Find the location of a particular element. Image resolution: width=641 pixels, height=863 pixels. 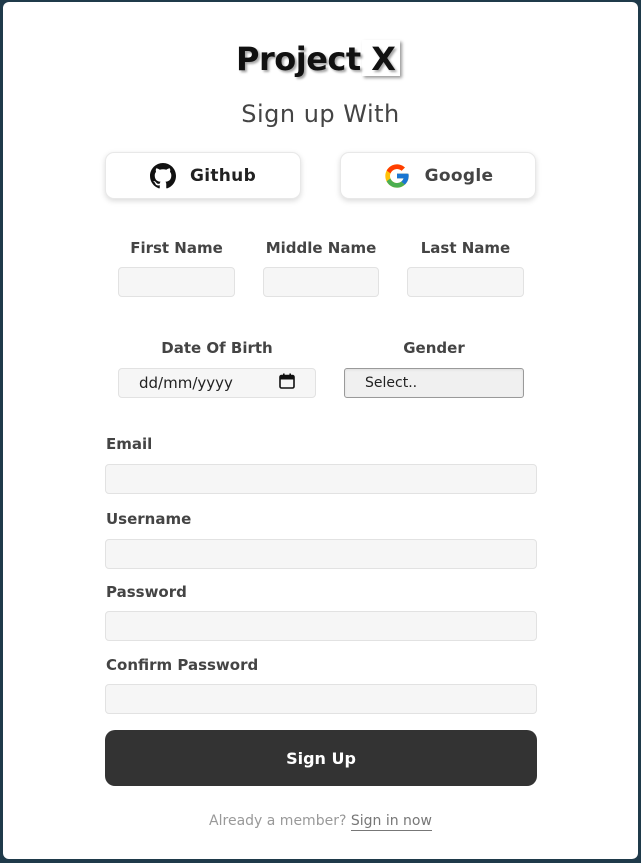

middle-name-input is located at coordinates (321, 282).